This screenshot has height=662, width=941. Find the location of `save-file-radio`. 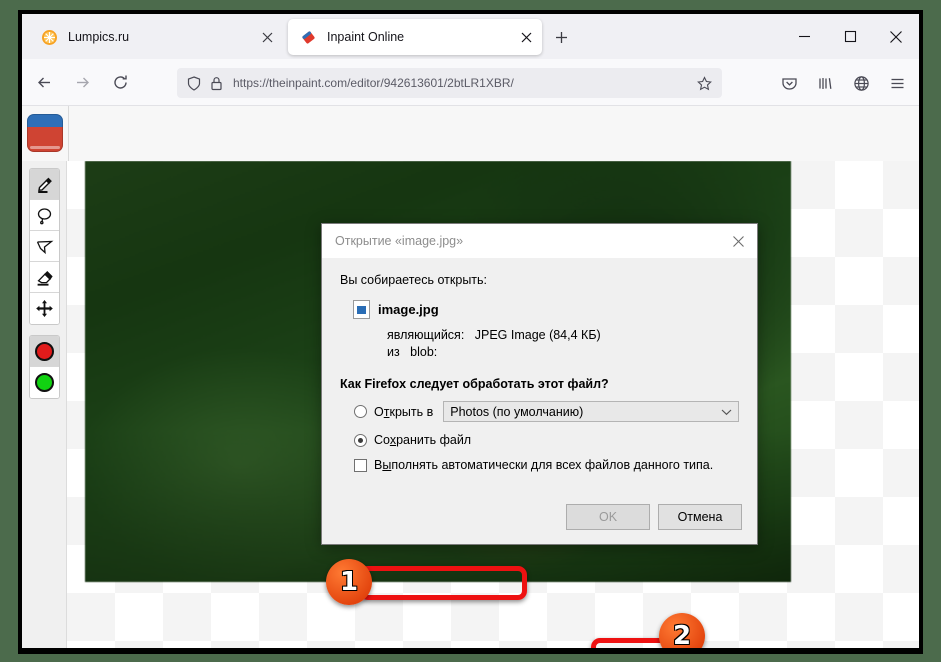

save-file-radio is located at coordinates (360, 440).